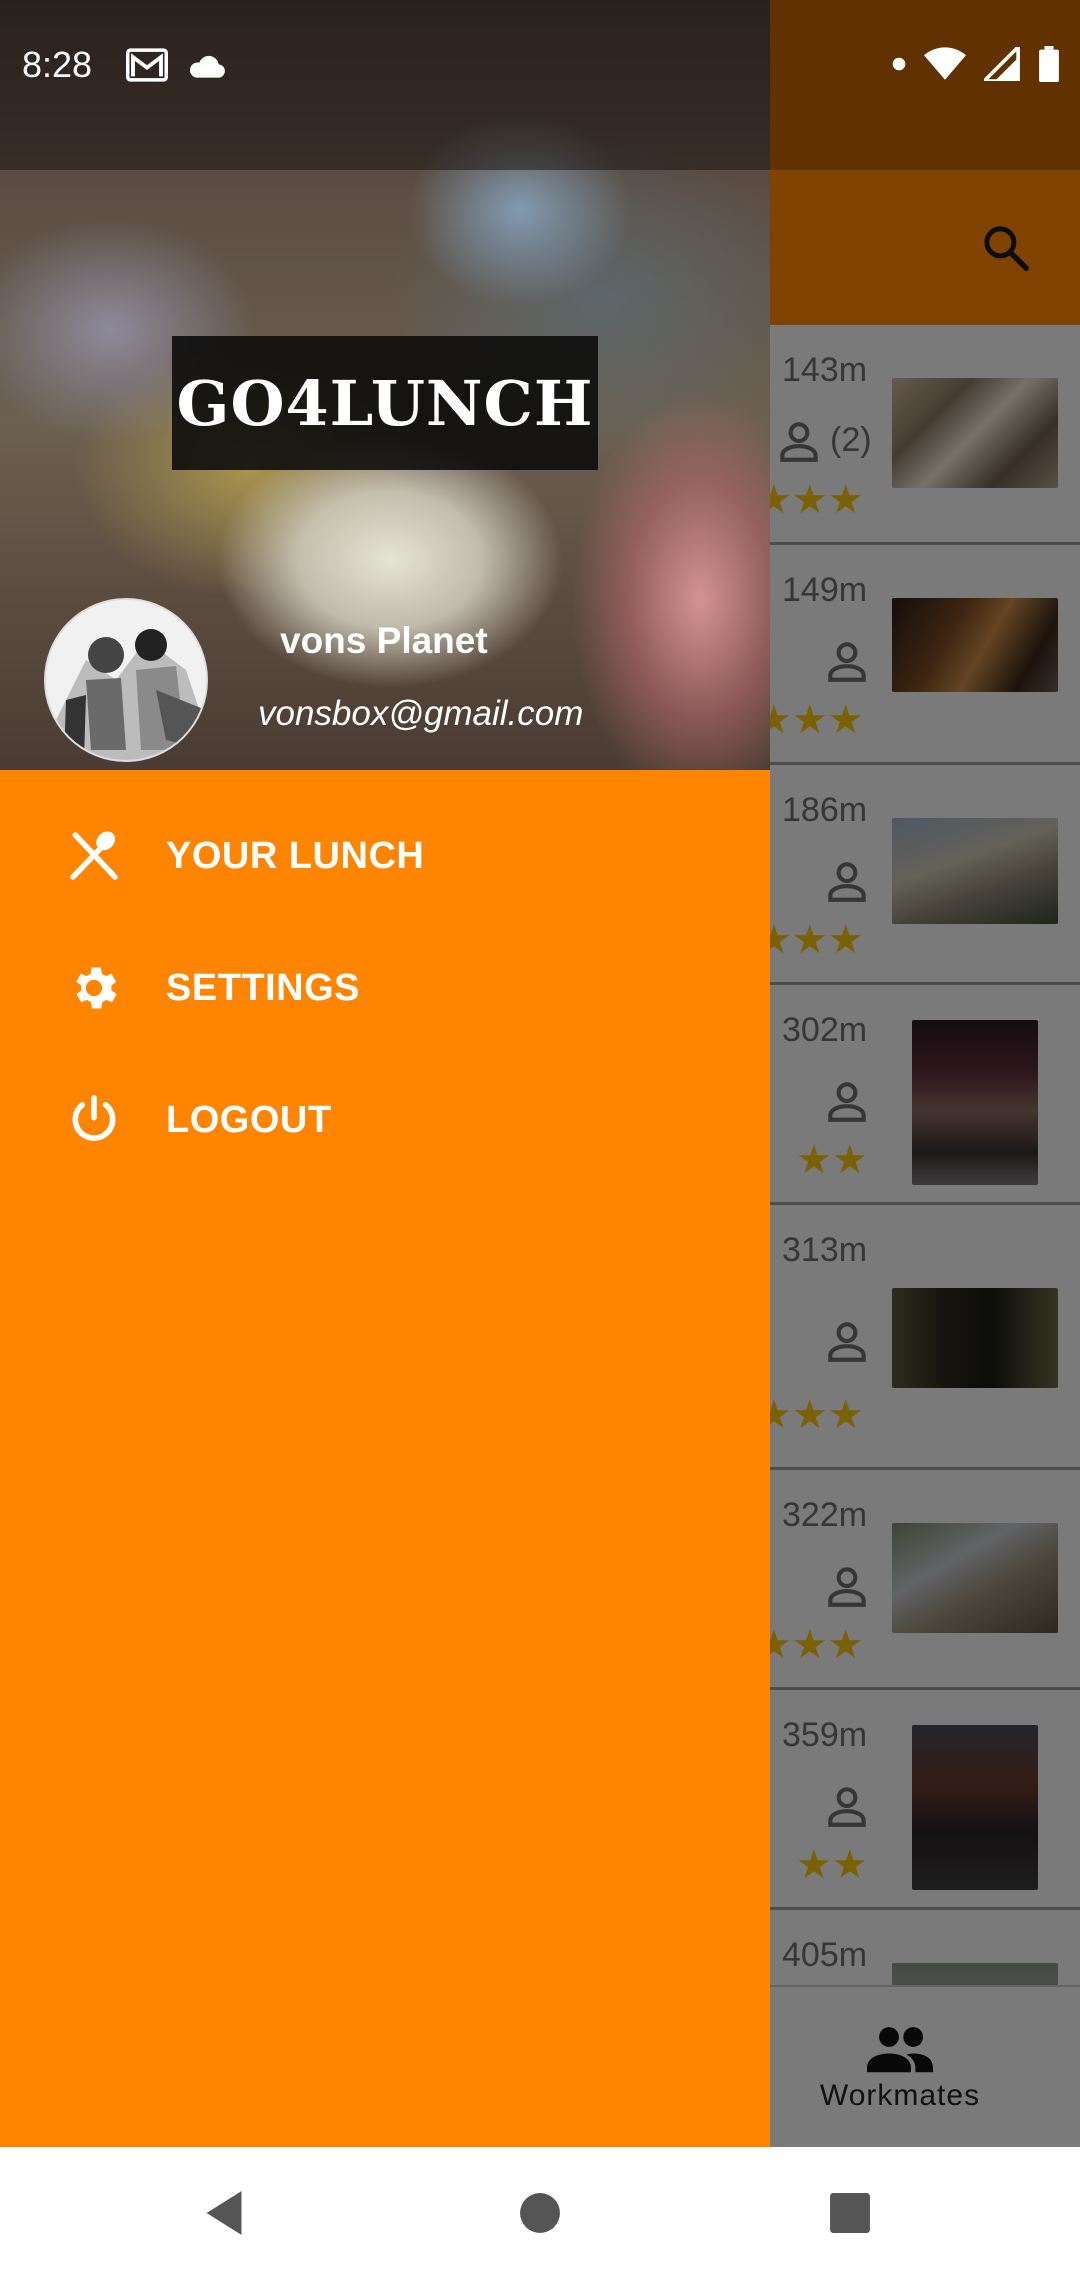 The width and height of the screenshot is (1080, 2280). Describe the element at coordinates (263, 987) in the screenshot. I see `menu-item-label: SETTINGS` at that location.